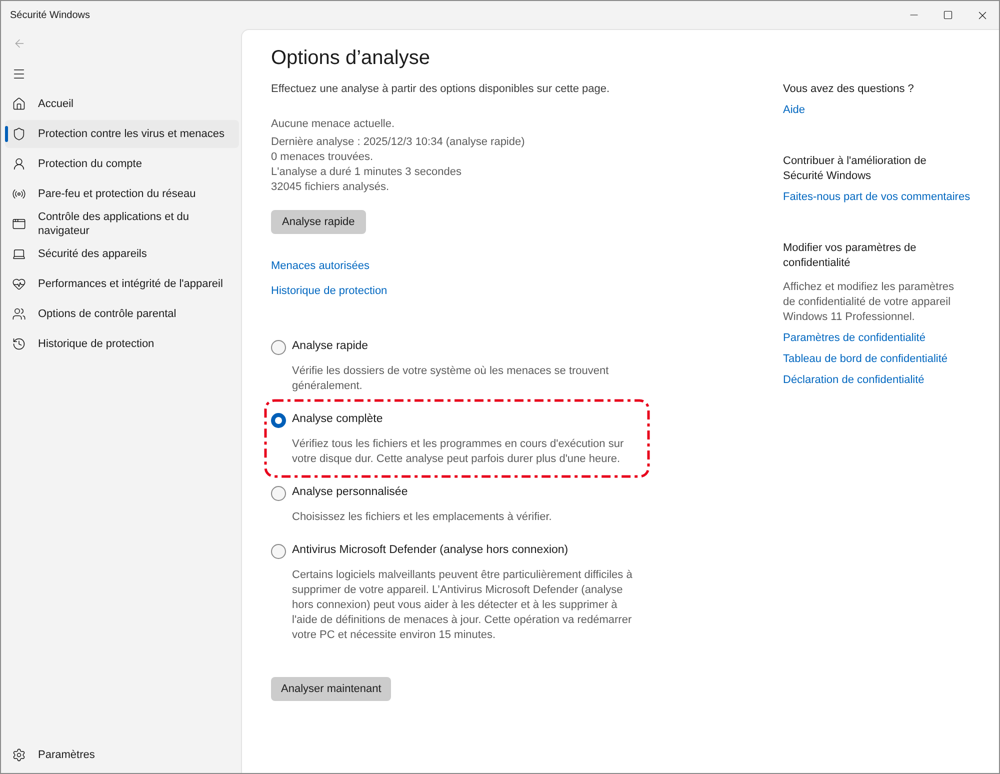  Describe the element at coordinates (19, 755) in the screenshot. I see `gear-icon` at that location.